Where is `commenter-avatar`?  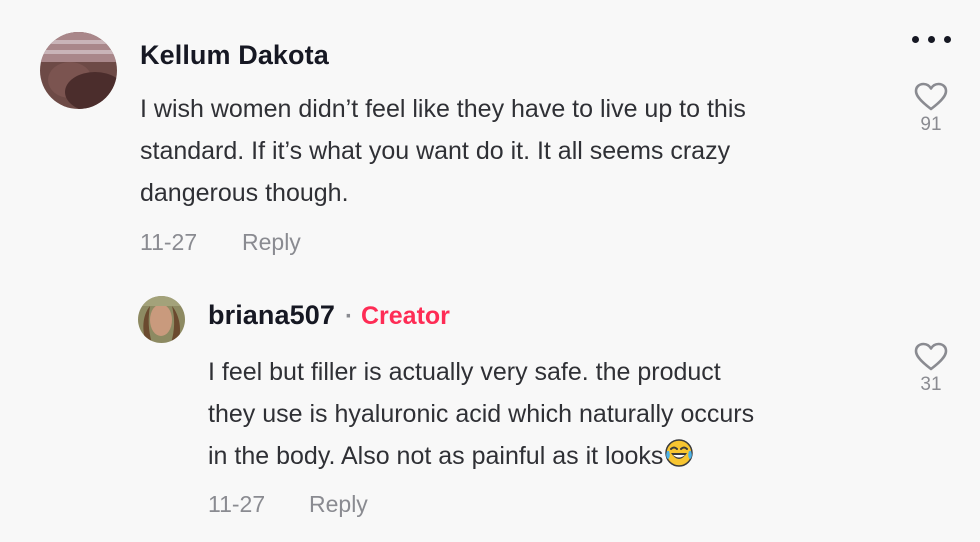 commenter-avatar is located at coordinates (78, 70).